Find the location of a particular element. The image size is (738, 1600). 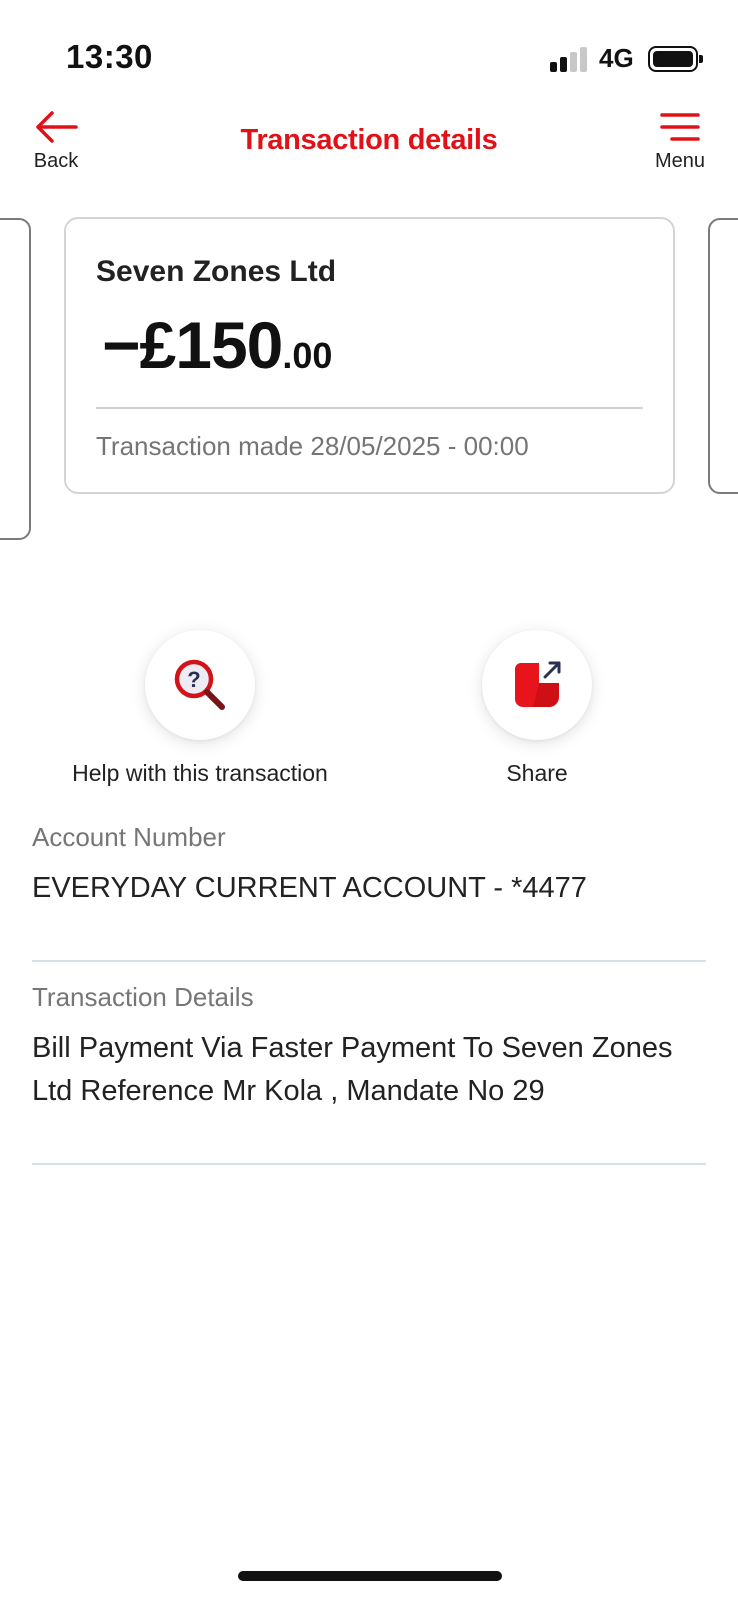

menu-button: Menu is located at coordinates (680, 150).